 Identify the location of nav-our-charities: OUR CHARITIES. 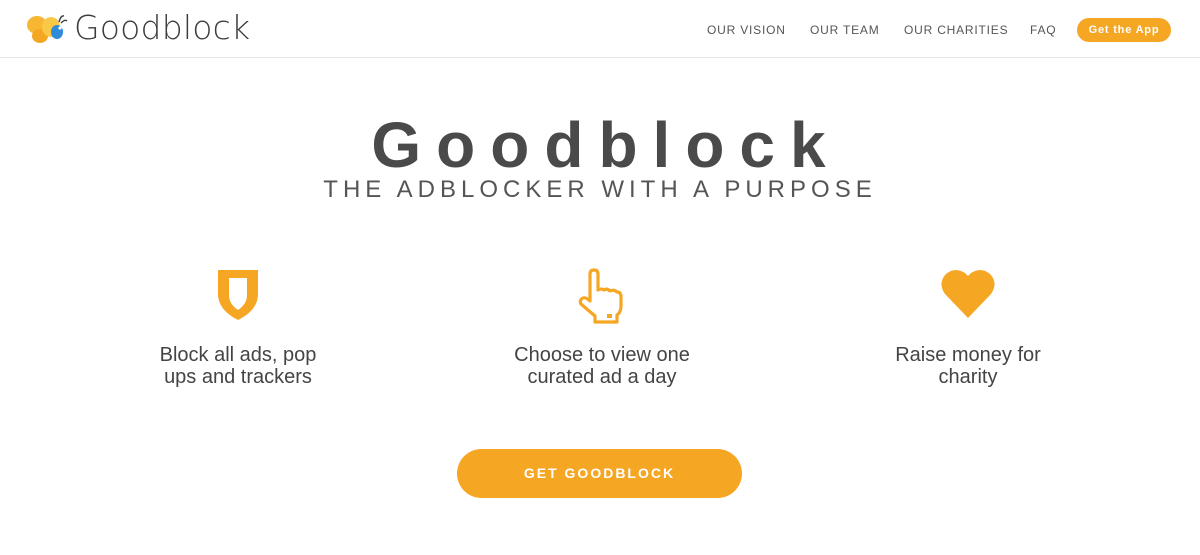
(956, 30).